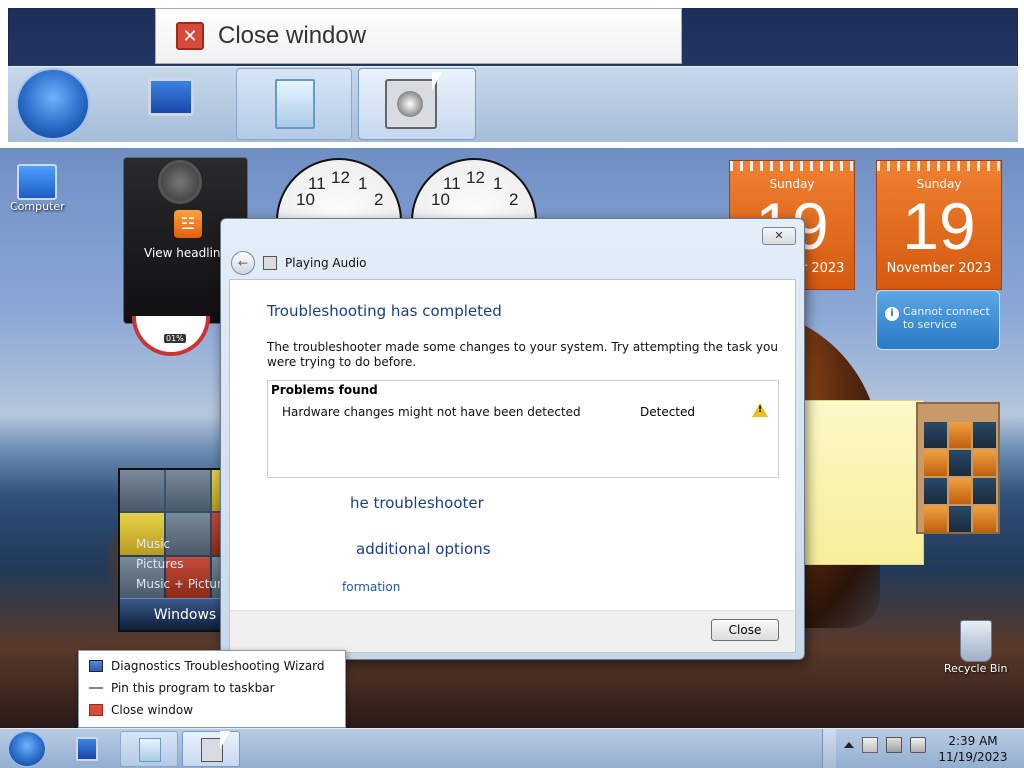 The image size is (1024, 768). I want to click on weather-message: Cannot connect to service, so click(946, 318).